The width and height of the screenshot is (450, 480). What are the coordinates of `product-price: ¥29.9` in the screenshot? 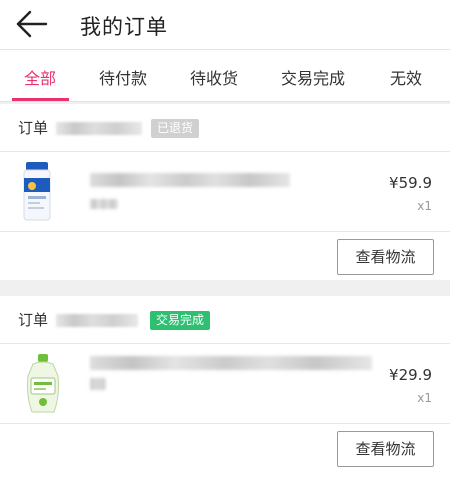 It's located at (410, 375).